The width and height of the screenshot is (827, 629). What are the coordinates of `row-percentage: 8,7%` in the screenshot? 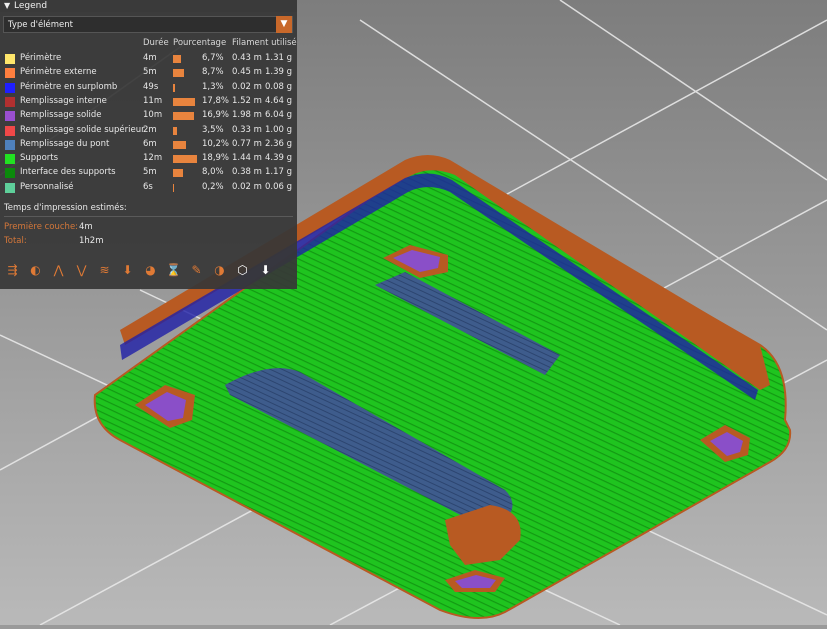 It's located at (213, 72).